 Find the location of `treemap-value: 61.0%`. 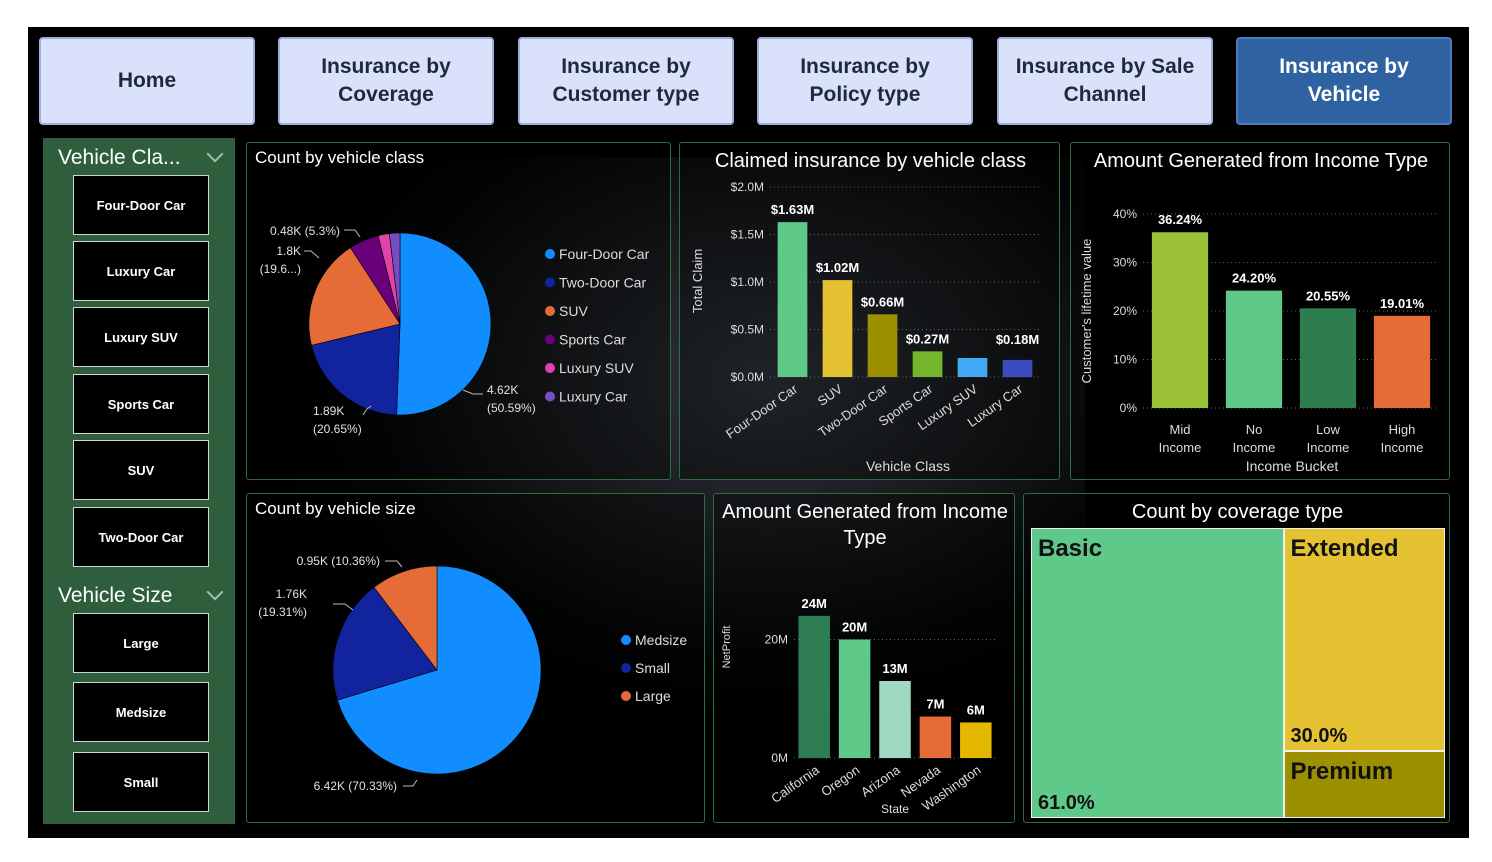

treemap-value: 61.0% is located at coordinates (1066, 803).